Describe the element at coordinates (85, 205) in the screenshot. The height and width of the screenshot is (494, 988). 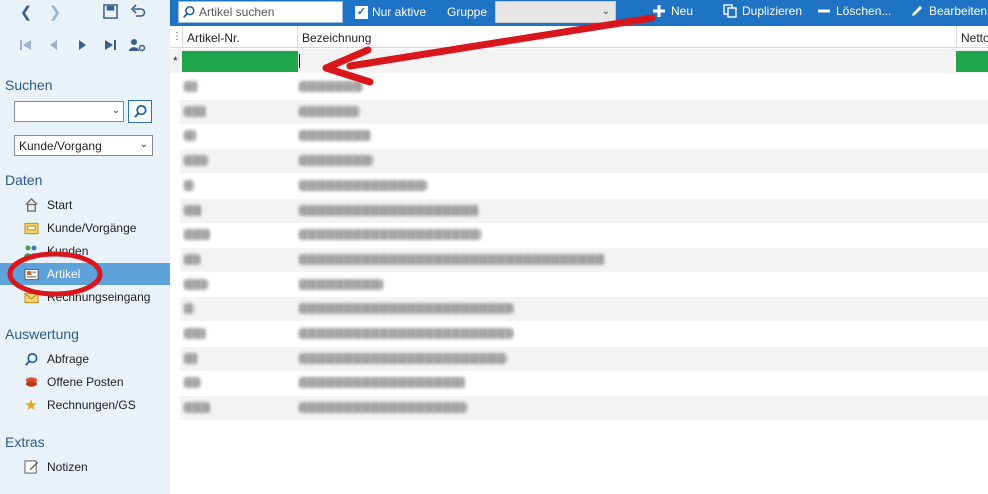
I see `sidebar-item-start: Start` at that location.